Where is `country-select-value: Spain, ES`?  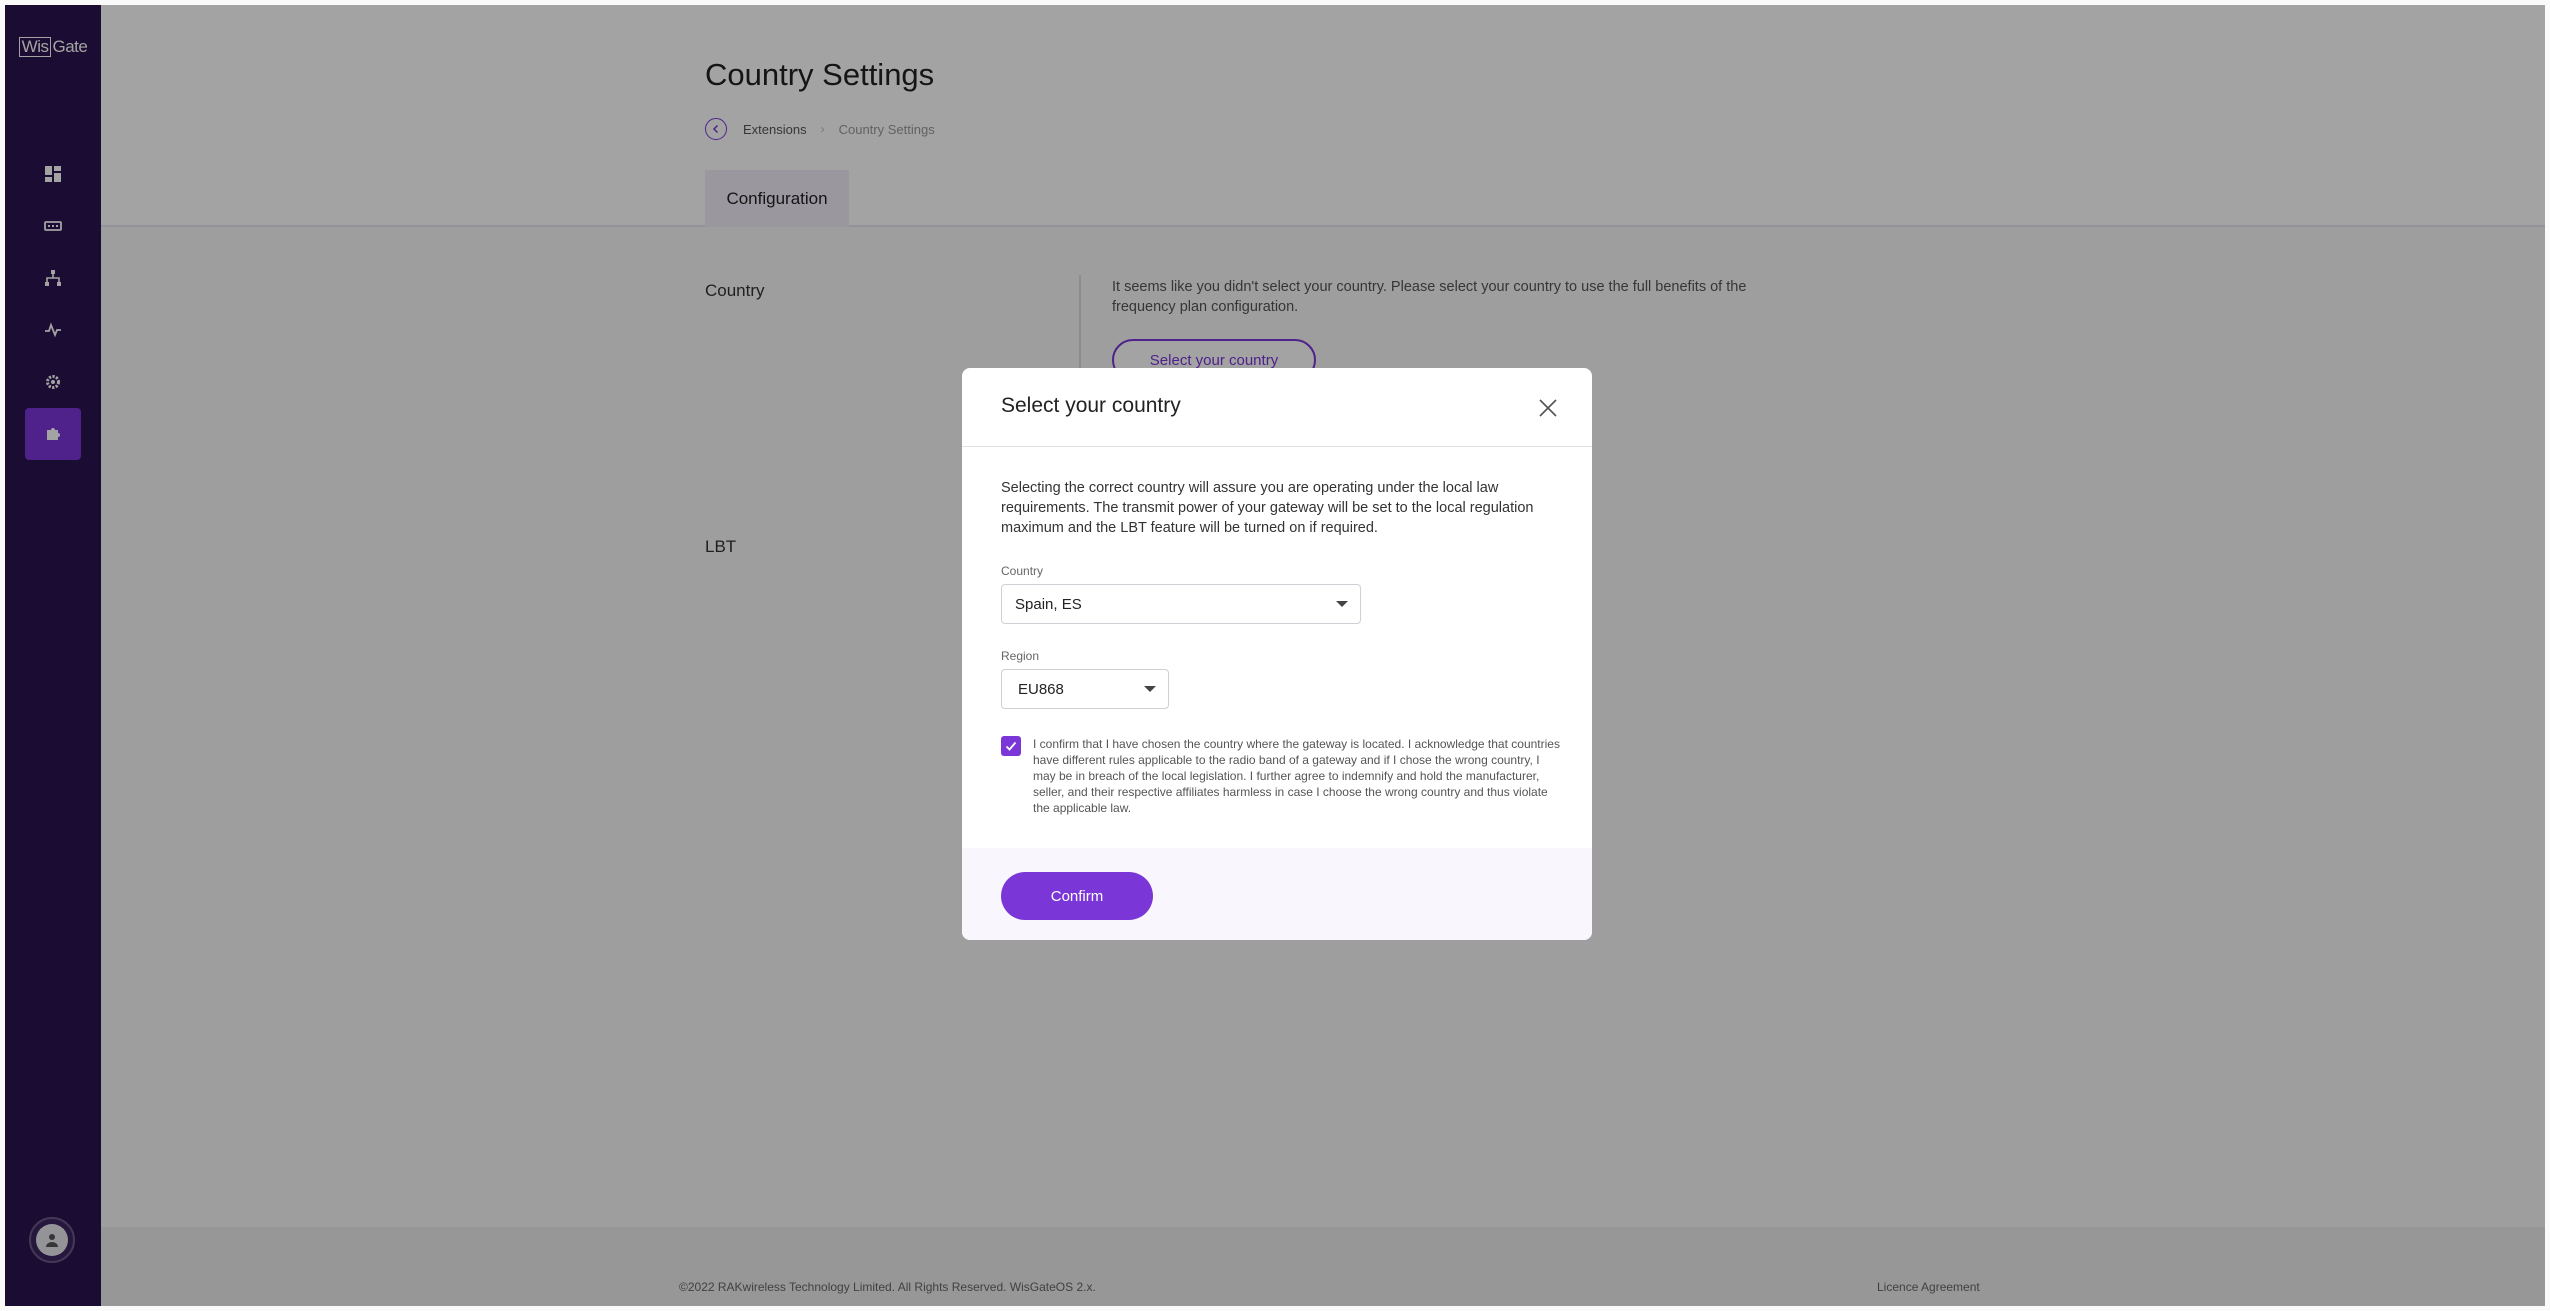
country-select-value: Spain, ES is located at coordinates (1048, 604).